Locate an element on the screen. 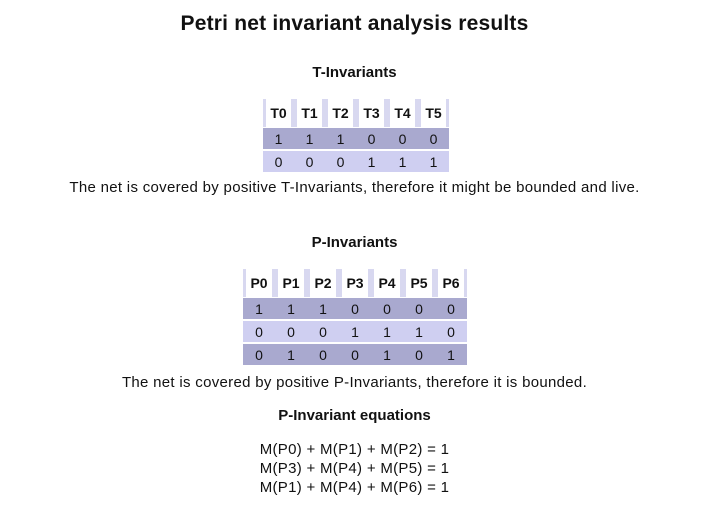  equation-line: M(P1) + M(P4) + M(P6) = 1 is located at coordinates (354, 487).